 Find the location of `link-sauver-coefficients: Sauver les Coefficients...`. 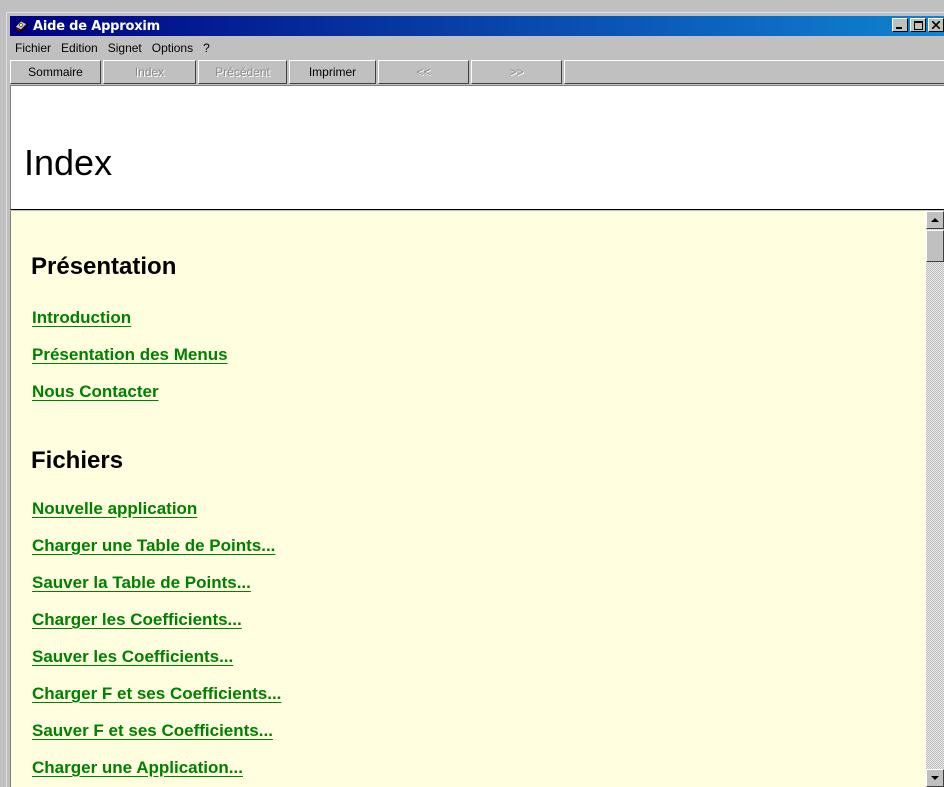

link-sauver-coefficients: Sauver les Coefficients... is located at coordinates (132, 657).